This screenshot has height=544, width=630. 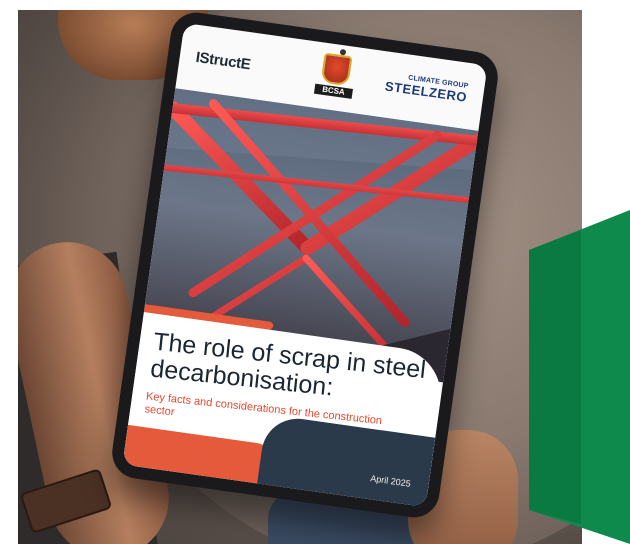 I want to click on istructe-logo: IStructE, so click(x=223, y=61).